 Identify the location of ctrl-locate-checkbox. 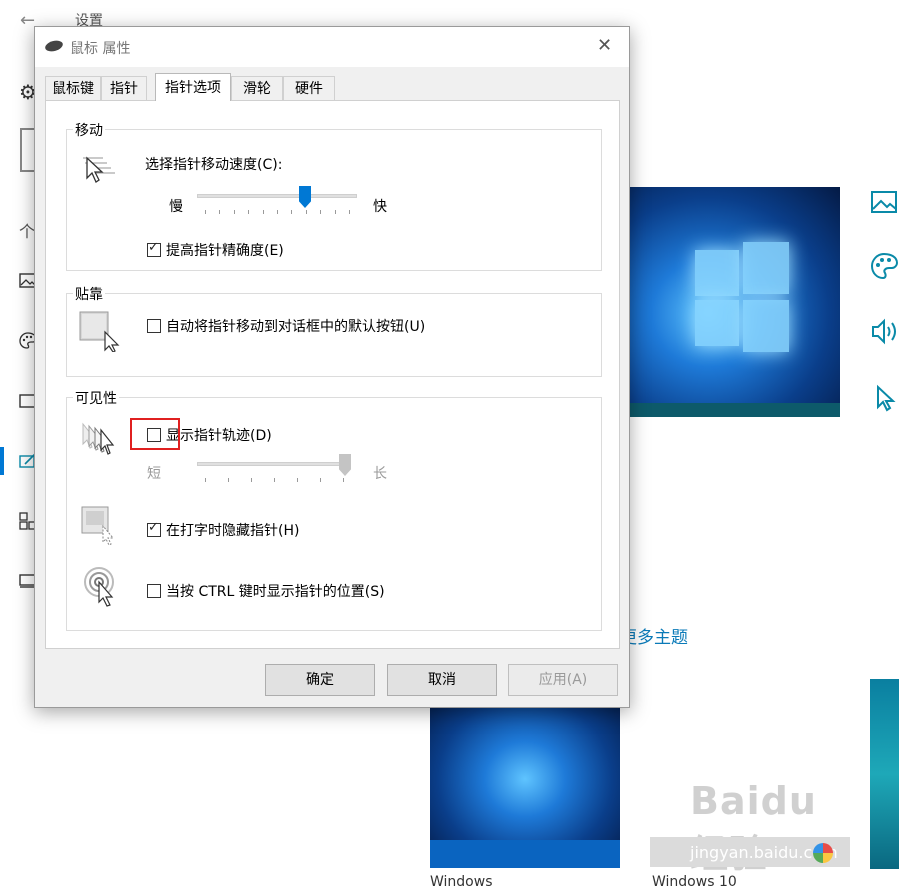
(154, 591).